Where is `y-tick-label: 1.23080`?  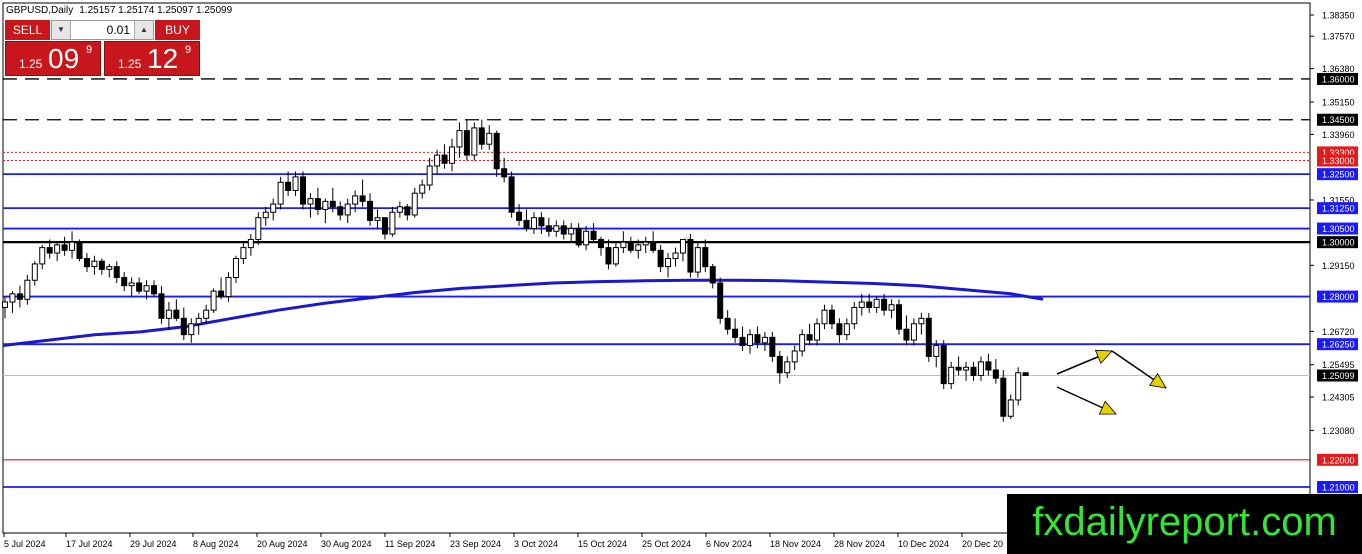
y-tick-label: 1.23080 is located at coordinates (1338, 431).